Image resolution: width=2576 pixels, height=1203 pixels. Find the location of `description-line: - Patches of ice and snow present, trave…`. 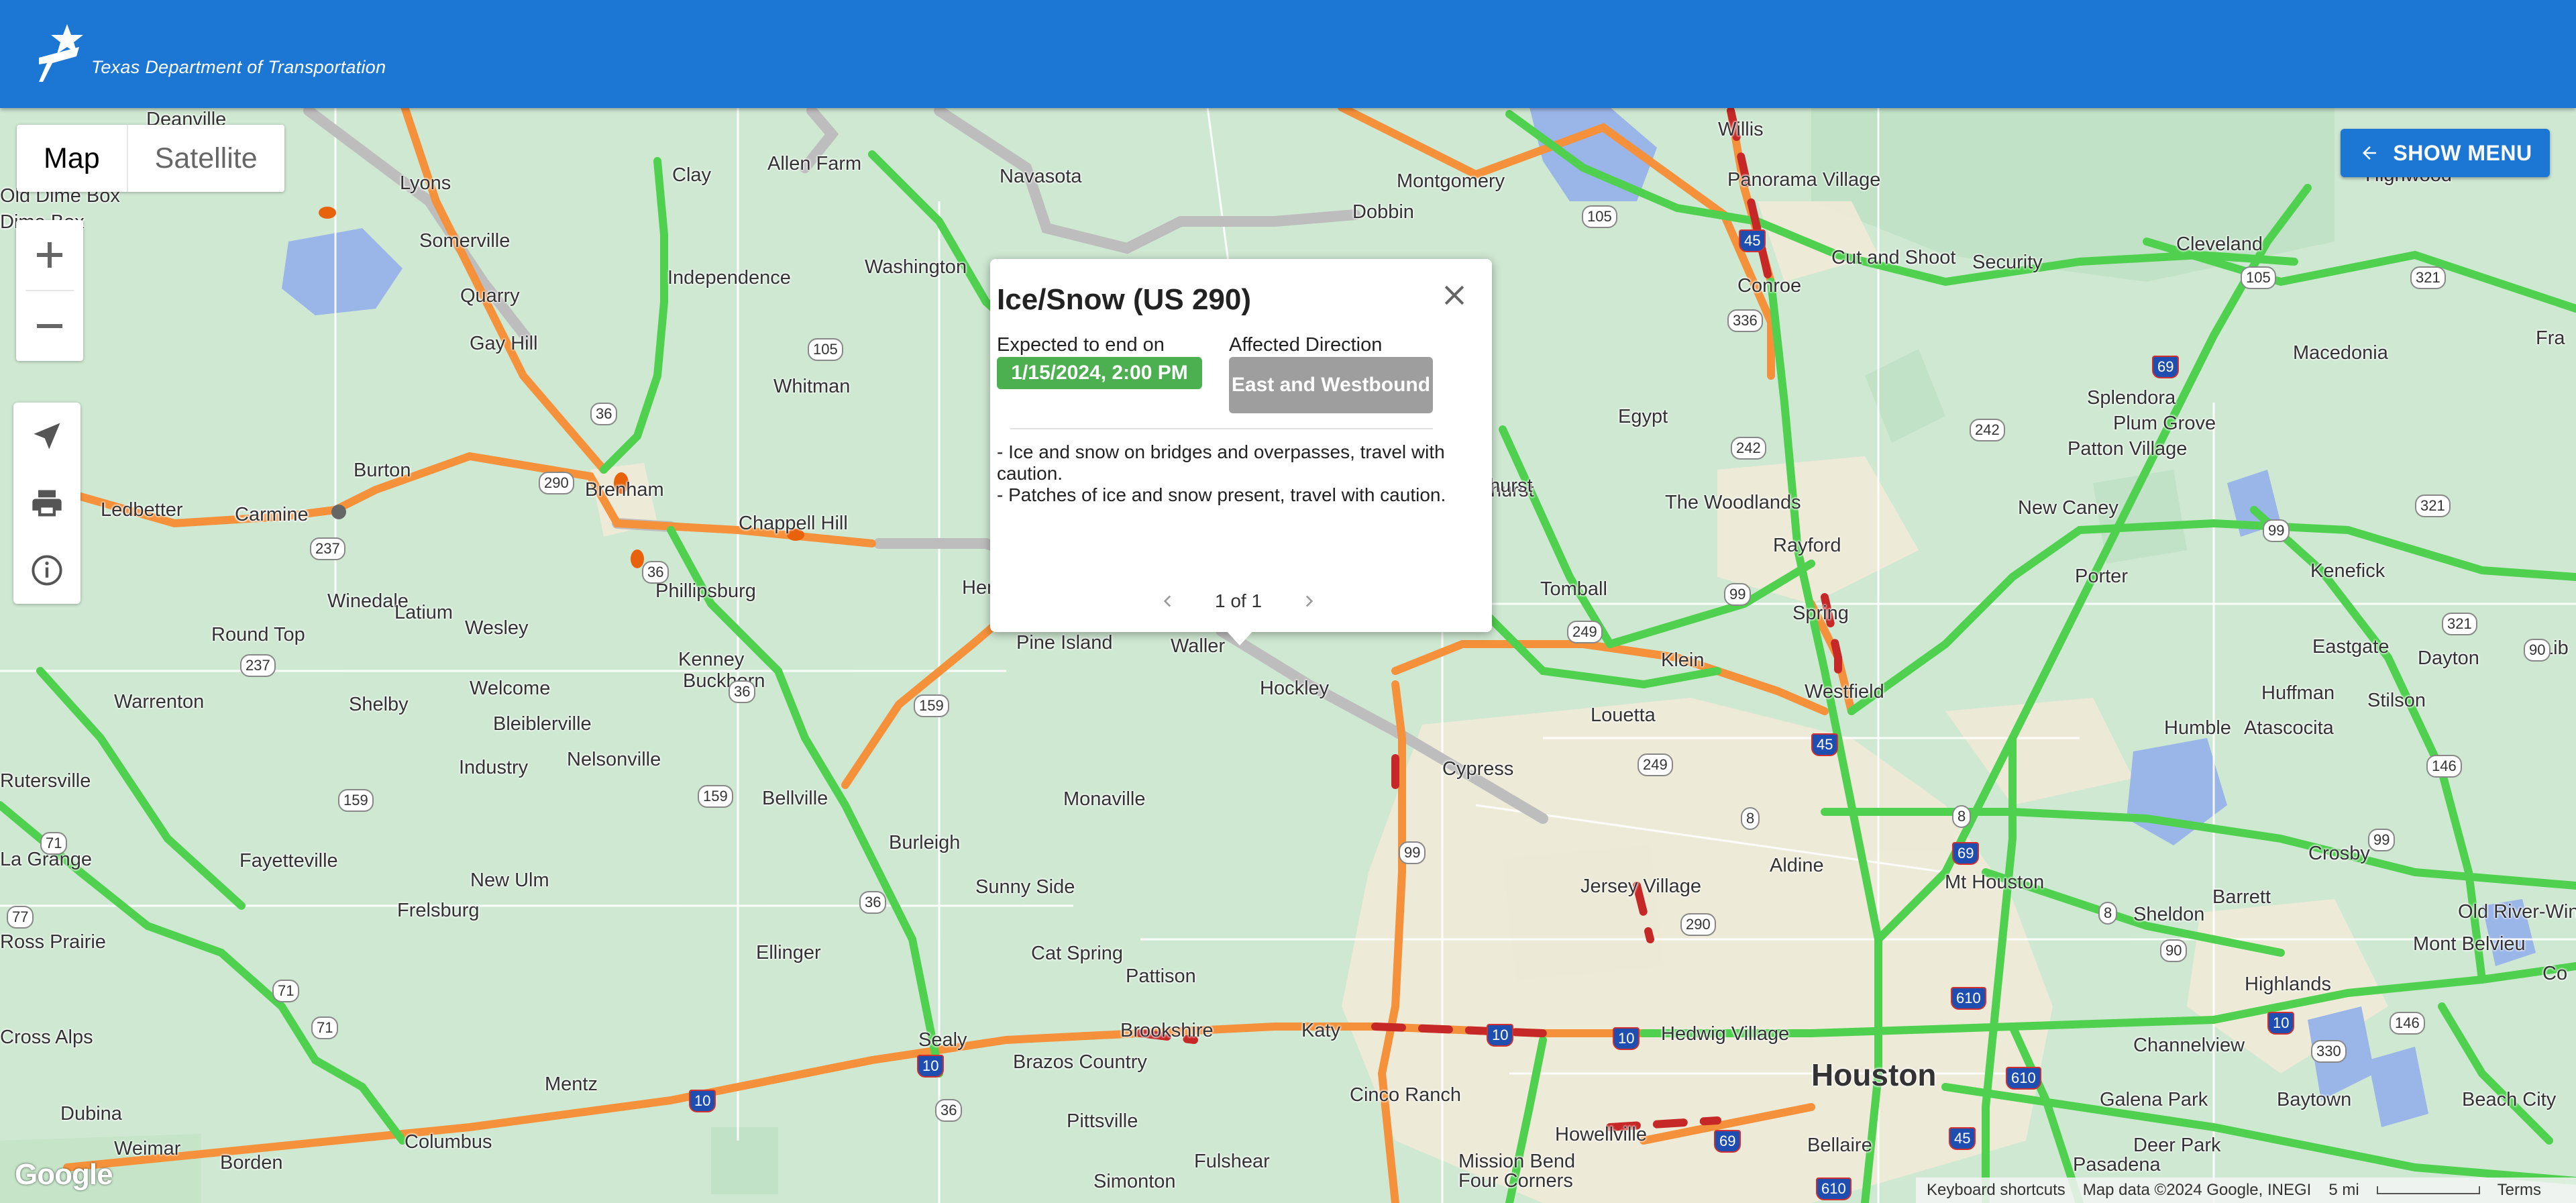

description-line: - Patches of ice and snow present, trave… is located at coordinates (1221, 494).